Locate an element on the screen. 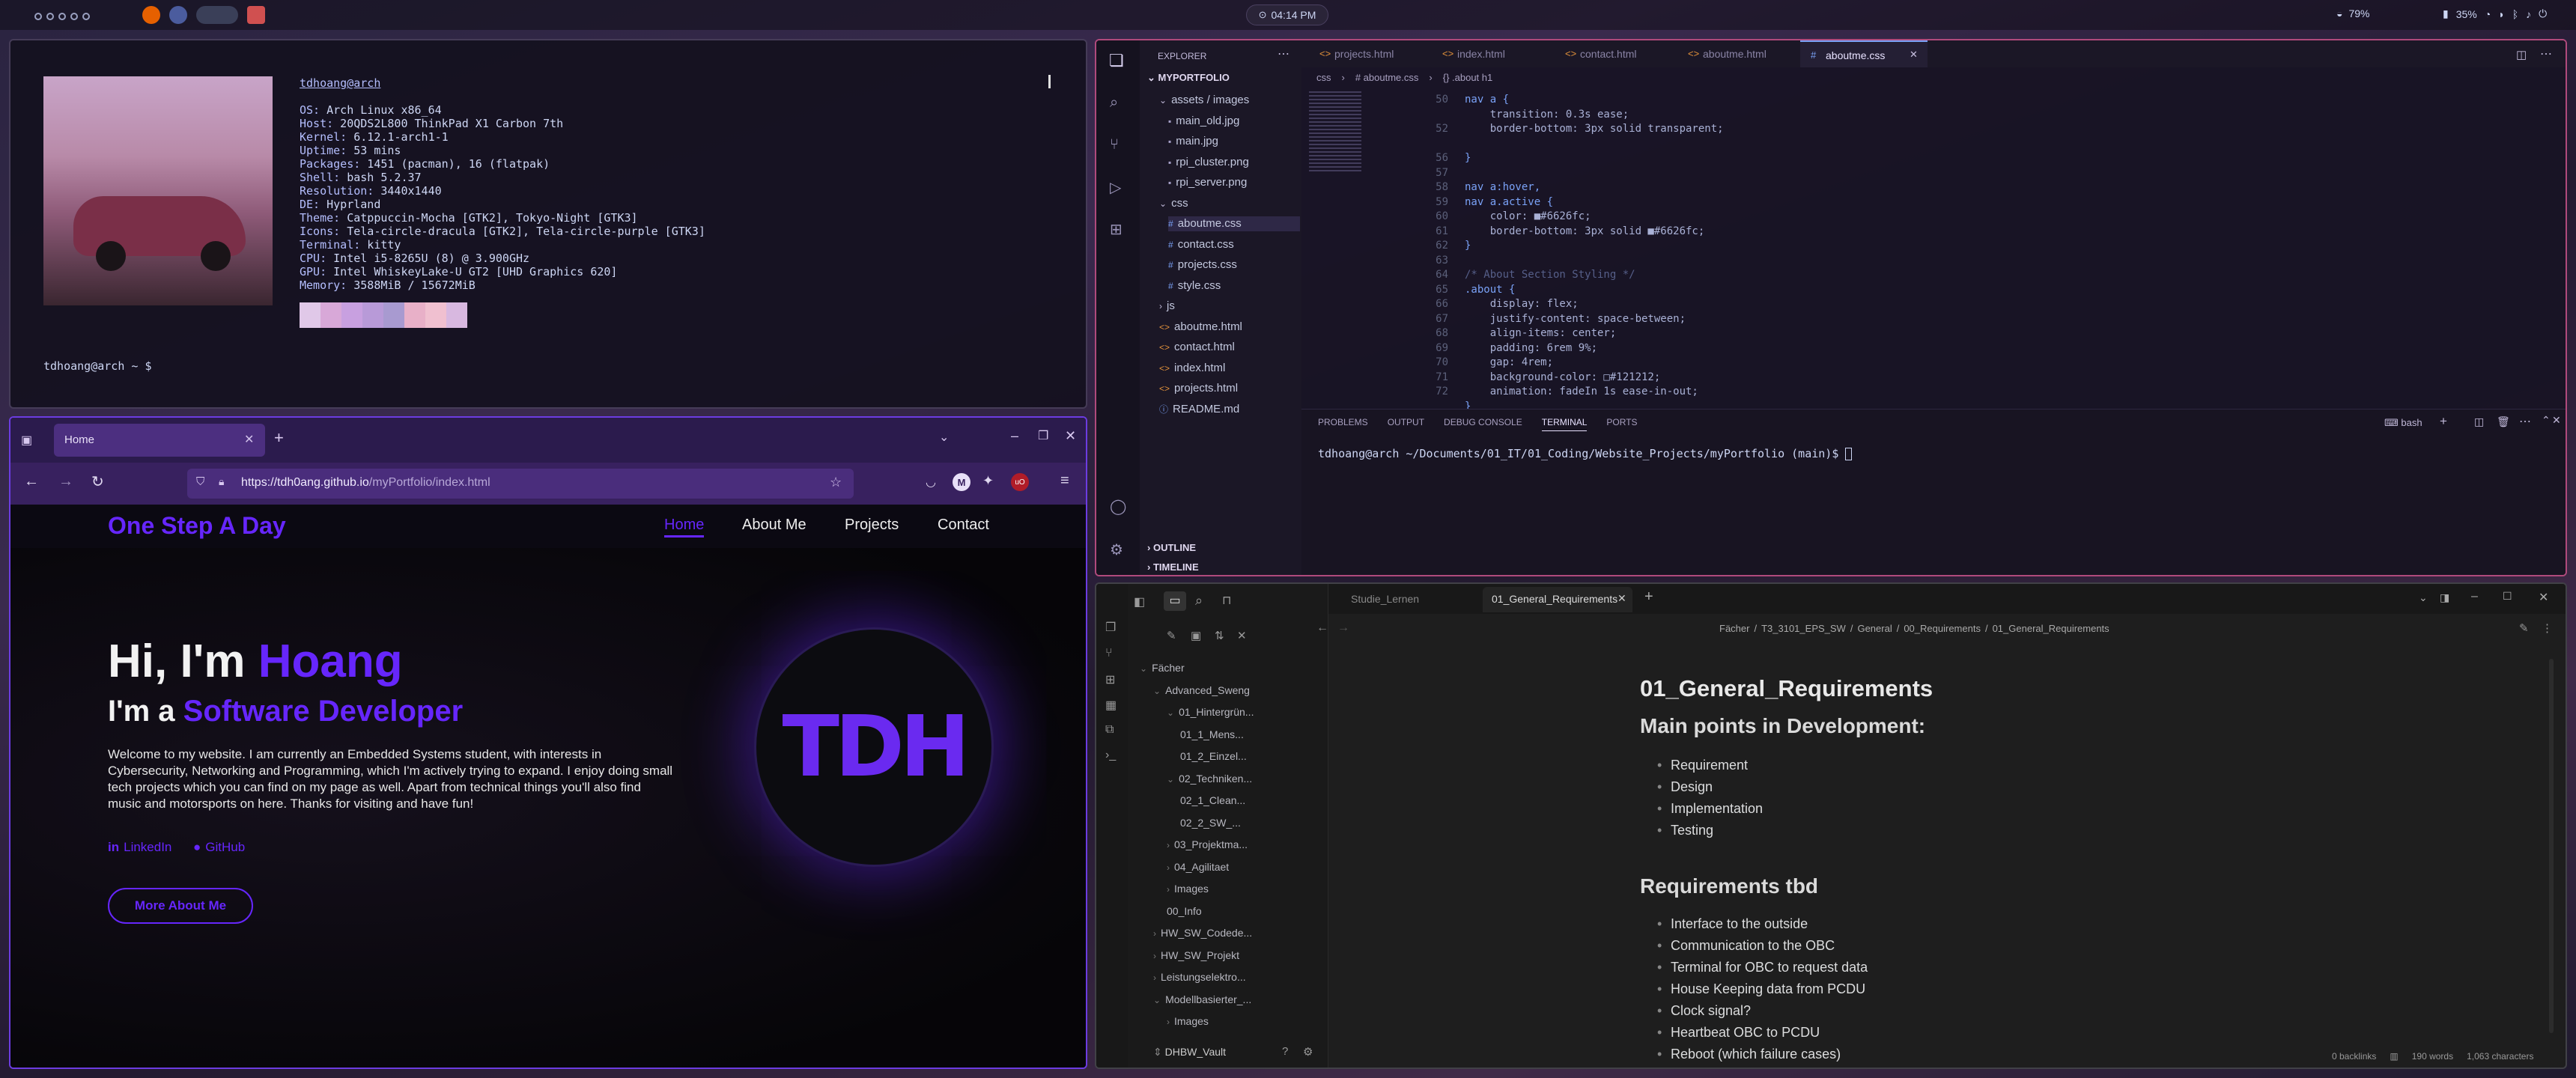  run-debug-icon: ▷ is located at coordinates (1115, 187).